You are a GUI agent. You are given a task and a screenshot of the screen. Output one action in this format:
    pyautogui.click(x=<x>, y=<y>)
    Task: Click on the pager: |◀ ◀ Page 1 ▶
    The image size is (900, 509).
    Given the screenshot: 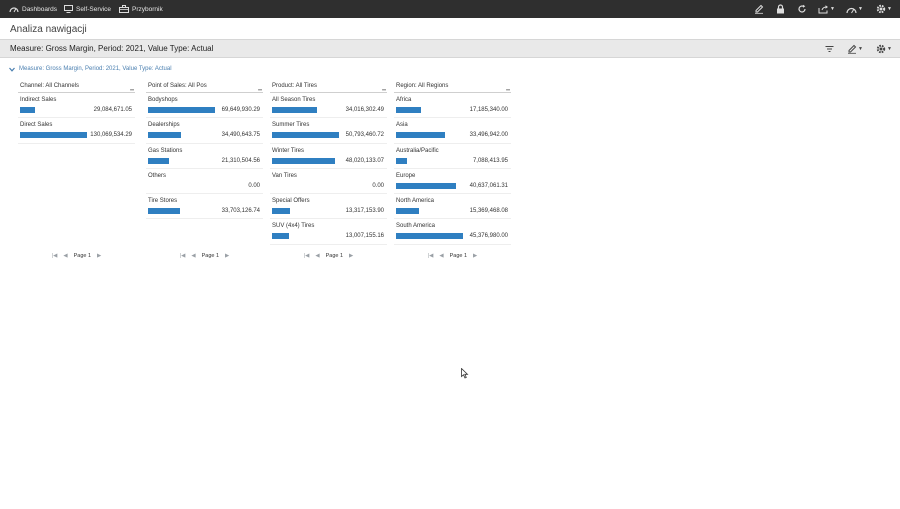 What is the action you would take?
    pyautogui.click(x=204, y=256)
    